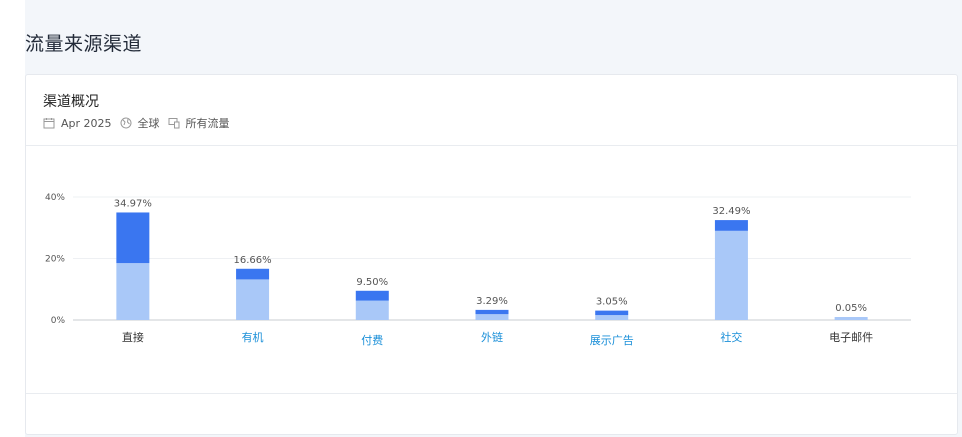 The height and width of the screenshot is (437, 962). Describe the element at coordinates (372, 340) in the screenshot. I see `category-label: 付费` at that location.